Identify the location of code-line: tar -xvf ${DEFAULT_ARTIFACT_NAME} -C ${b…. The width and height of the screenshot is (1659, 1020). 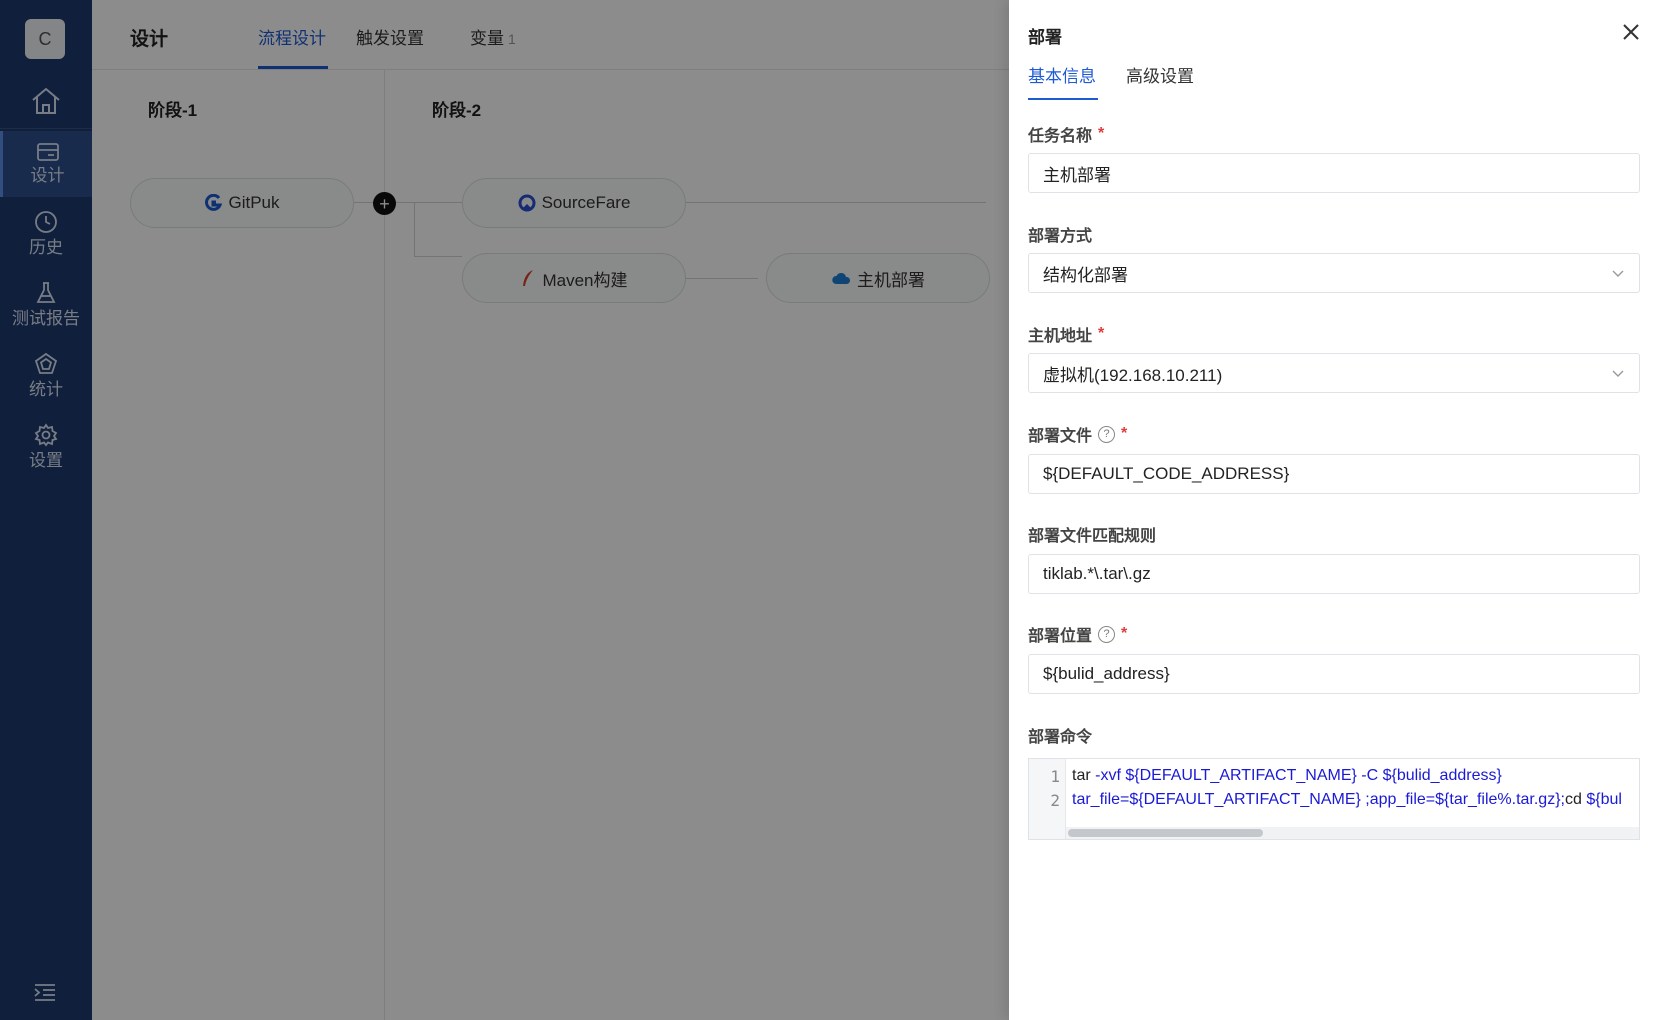
(1287, 776).